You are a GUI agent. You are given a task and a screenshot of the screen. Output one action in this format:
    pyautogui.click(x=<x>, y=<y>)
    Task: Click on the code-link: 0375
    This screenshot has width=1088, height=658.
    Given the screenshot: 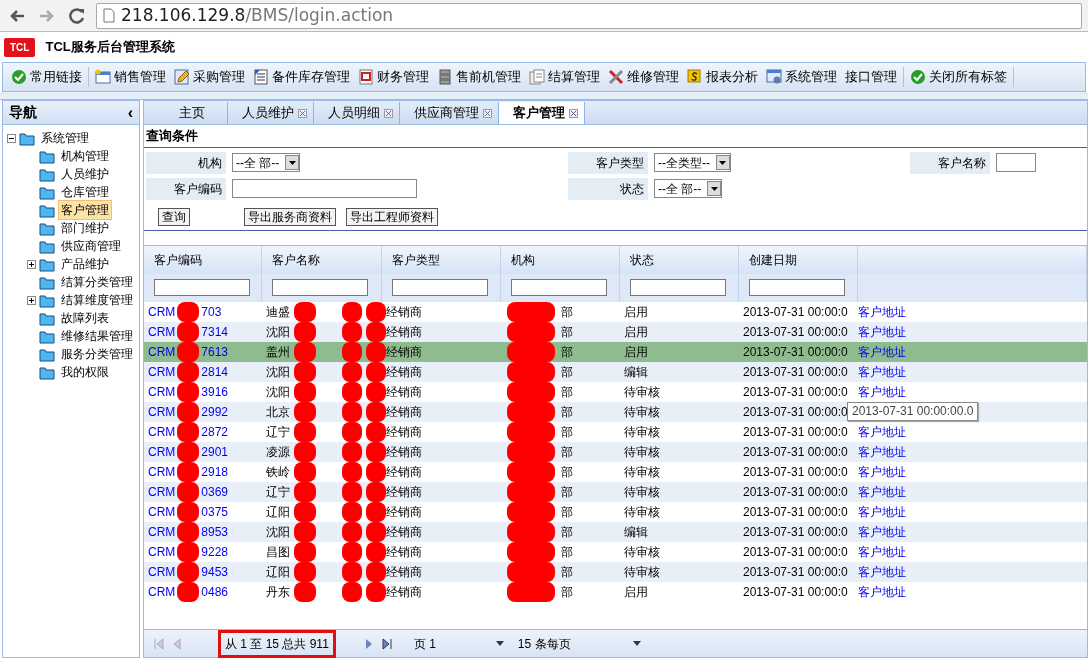 What is the action you would take?
    pyautogui.click(x=215, y=511)
    